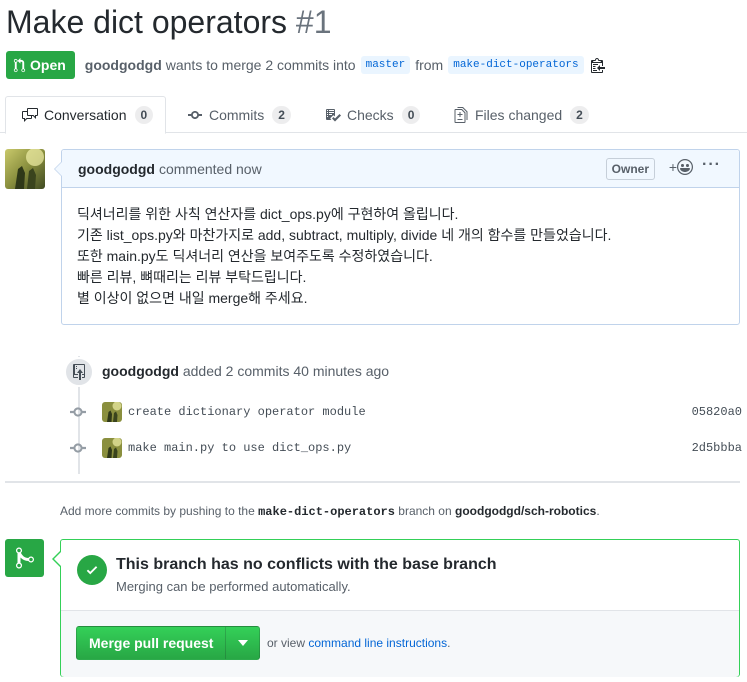 The image size is (747, 682). What do you see at coordinates (140, 371) in the screenshot?
I see `commits-event-author: goodgodgd` at bounding box center [140, 371].